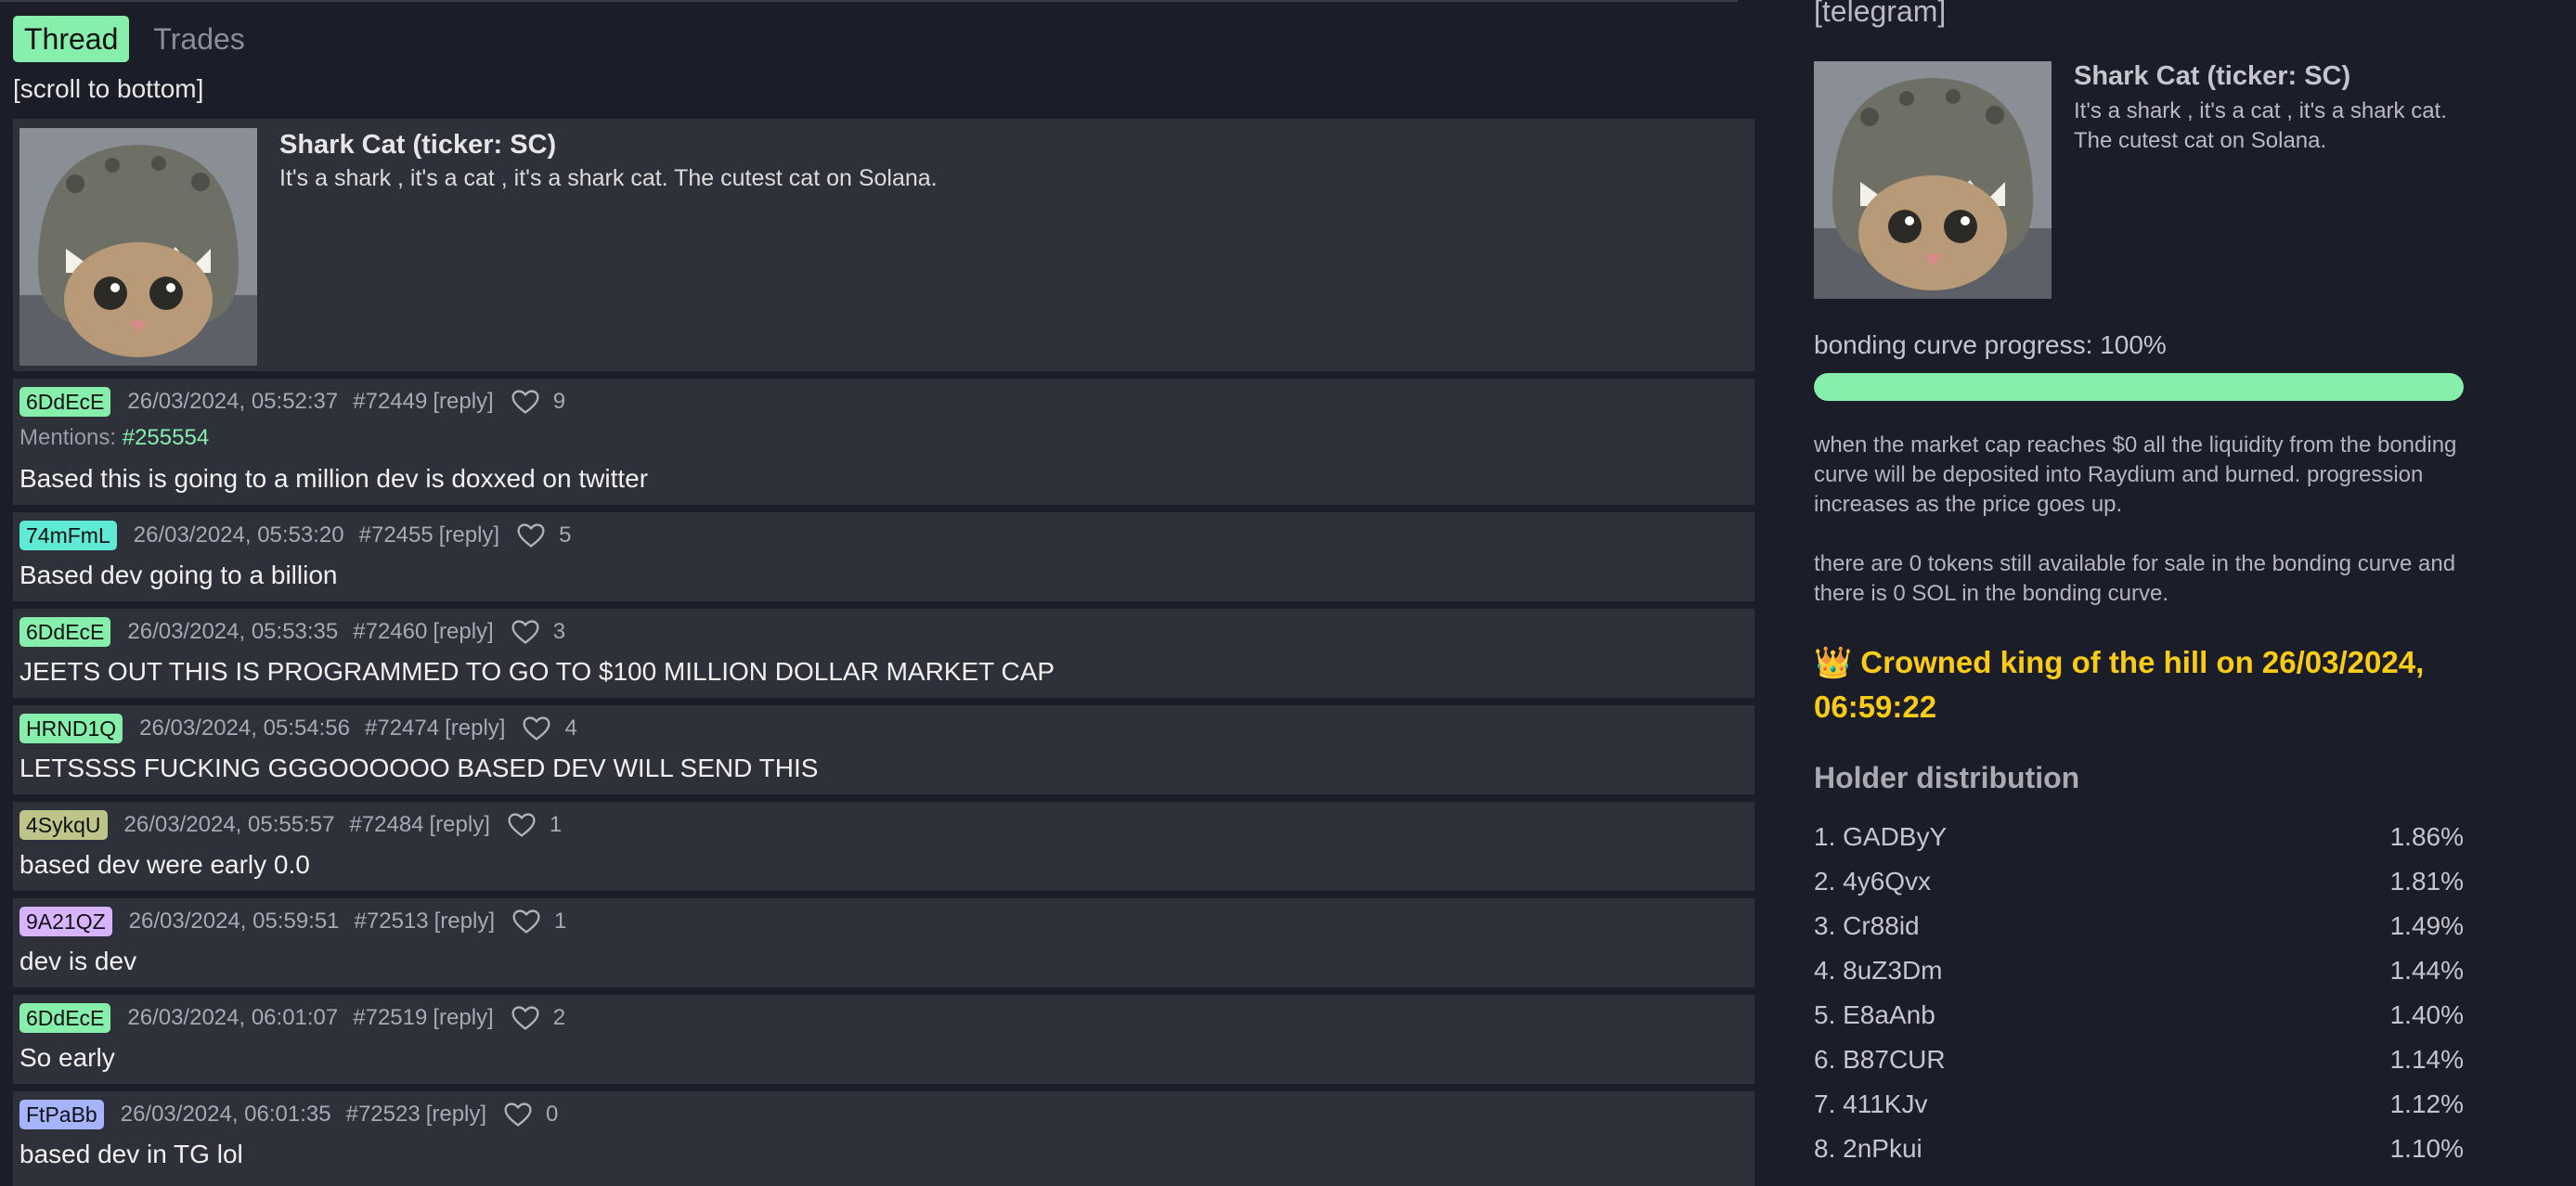  What do you see at coordinates (559, 401) in the screenshot?
I see `like-count: 9` at bounding box center [559, 401].